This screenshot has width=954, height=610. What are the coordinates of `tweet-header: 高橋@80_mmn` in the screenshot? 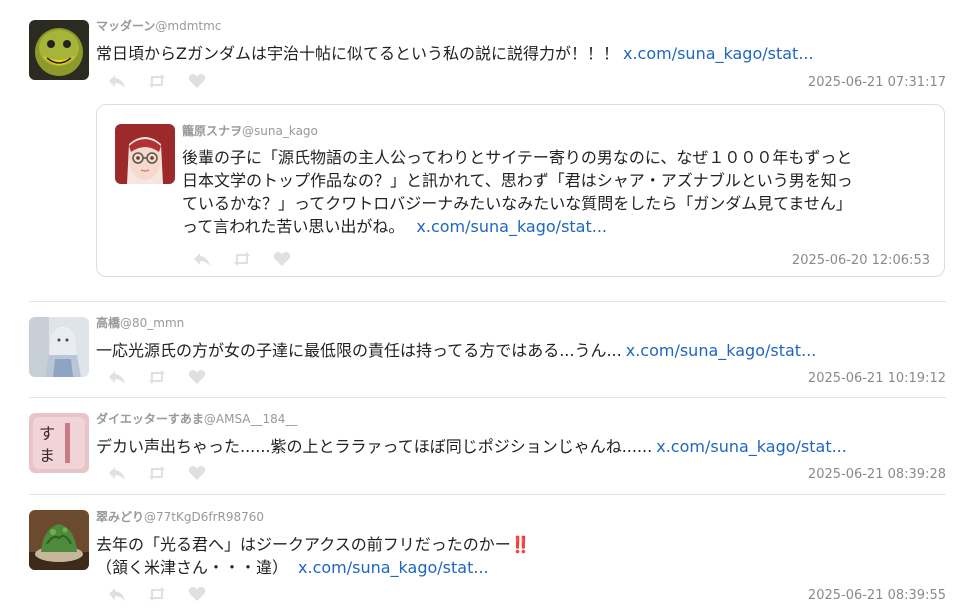 It's located at (140, 322).